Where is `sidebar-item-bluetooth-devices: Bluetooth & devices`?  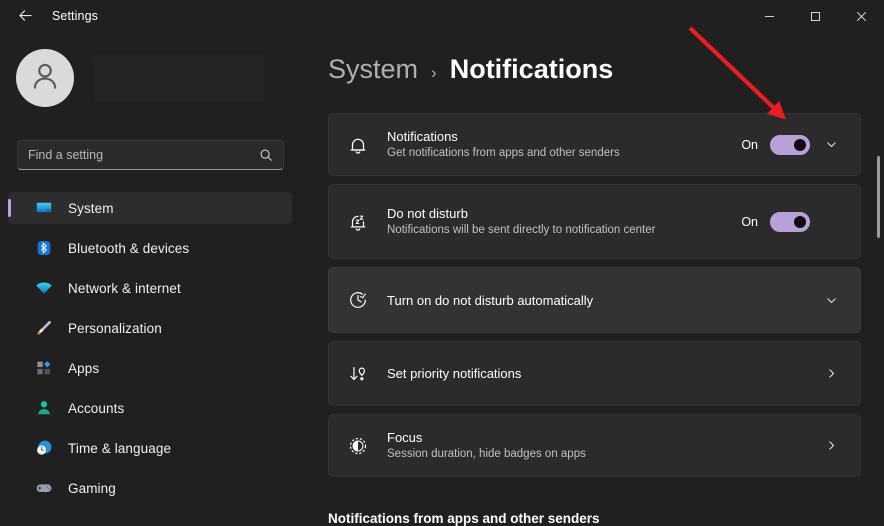
sidebar-item-bluetooth-devices: Bluetooth & devices is located at coordinates (150, 248).